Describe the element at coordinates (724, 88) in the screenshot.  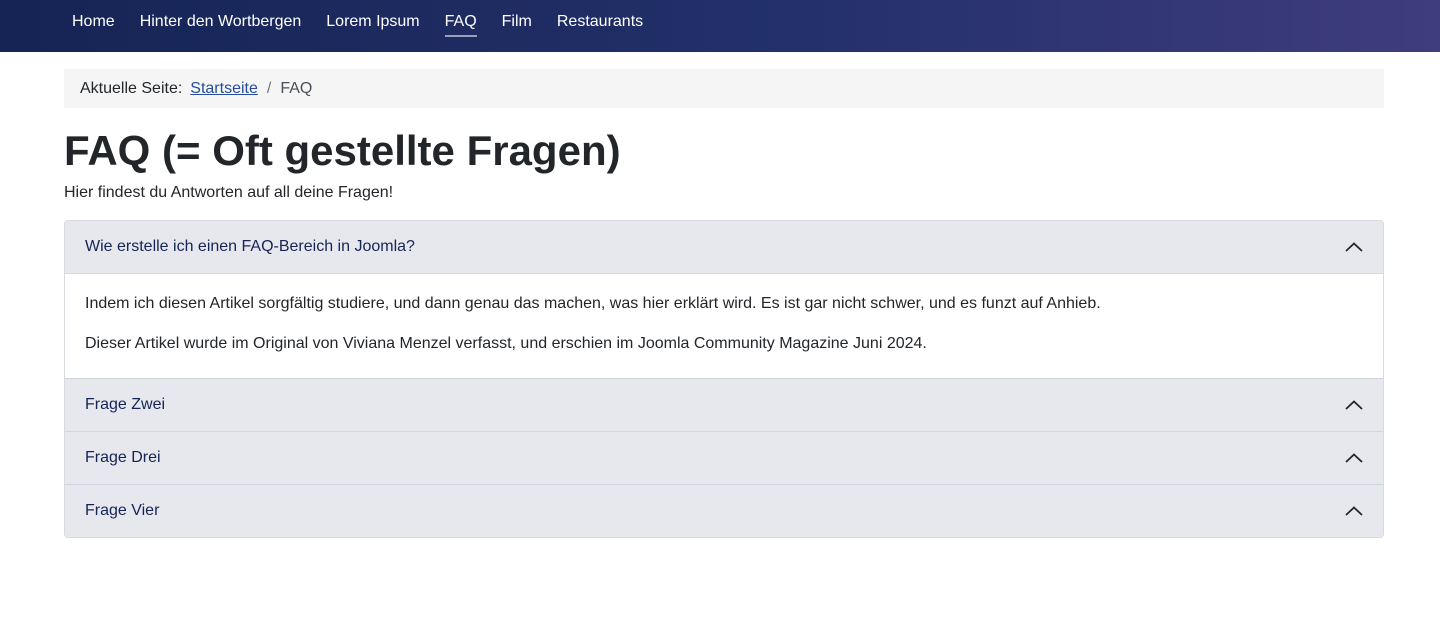
I see `breadcrumb: Aktuelle Seite: Startseite / FAQ` at that location.